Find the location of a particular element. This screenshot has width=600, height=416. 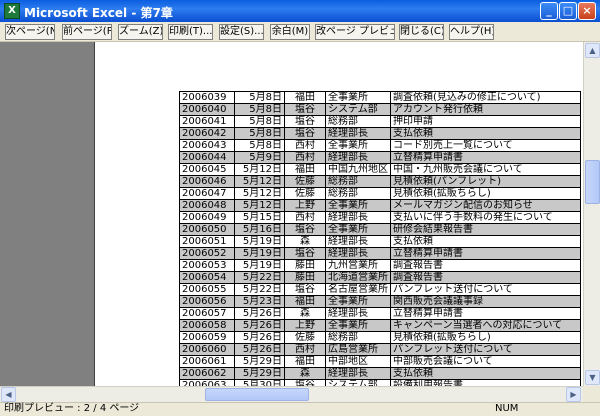

scroll-up-arrow-icon: ▲ is located at coordinates (592, 50).